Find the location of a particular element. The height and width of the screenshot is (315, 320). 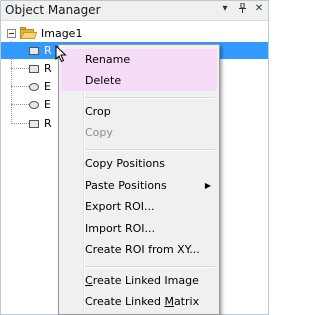

menu-item-paste-positions: Paste Positions ▶ is located at coordinates (139, 185).